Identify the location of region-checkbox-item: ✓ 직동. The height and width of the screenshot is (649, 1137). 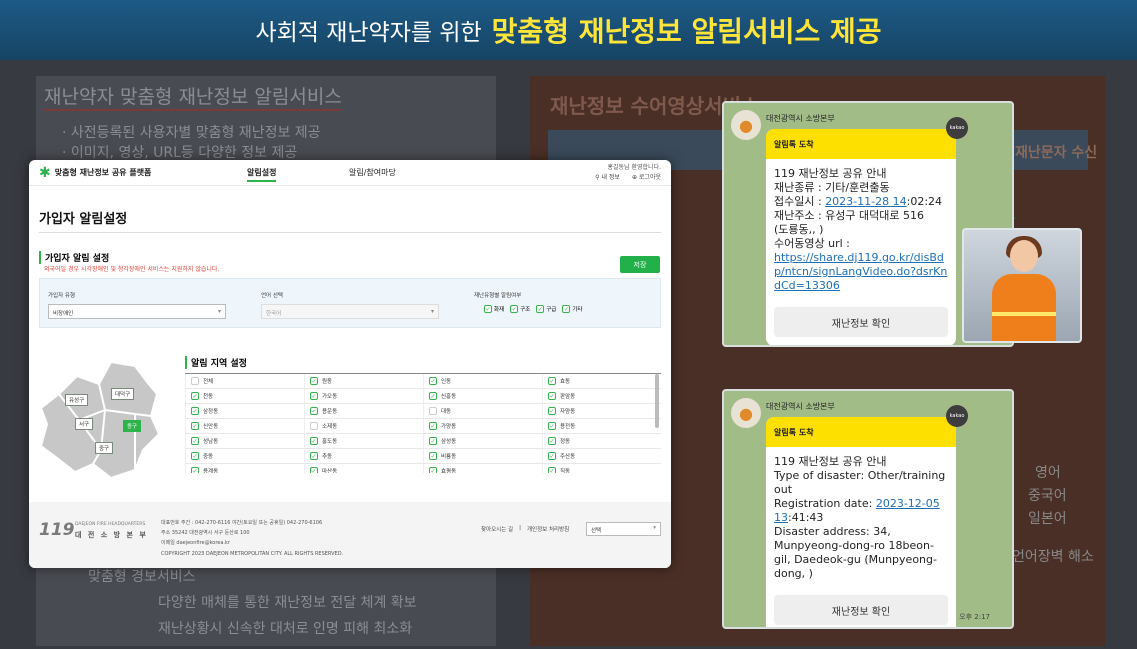
(601, 468).